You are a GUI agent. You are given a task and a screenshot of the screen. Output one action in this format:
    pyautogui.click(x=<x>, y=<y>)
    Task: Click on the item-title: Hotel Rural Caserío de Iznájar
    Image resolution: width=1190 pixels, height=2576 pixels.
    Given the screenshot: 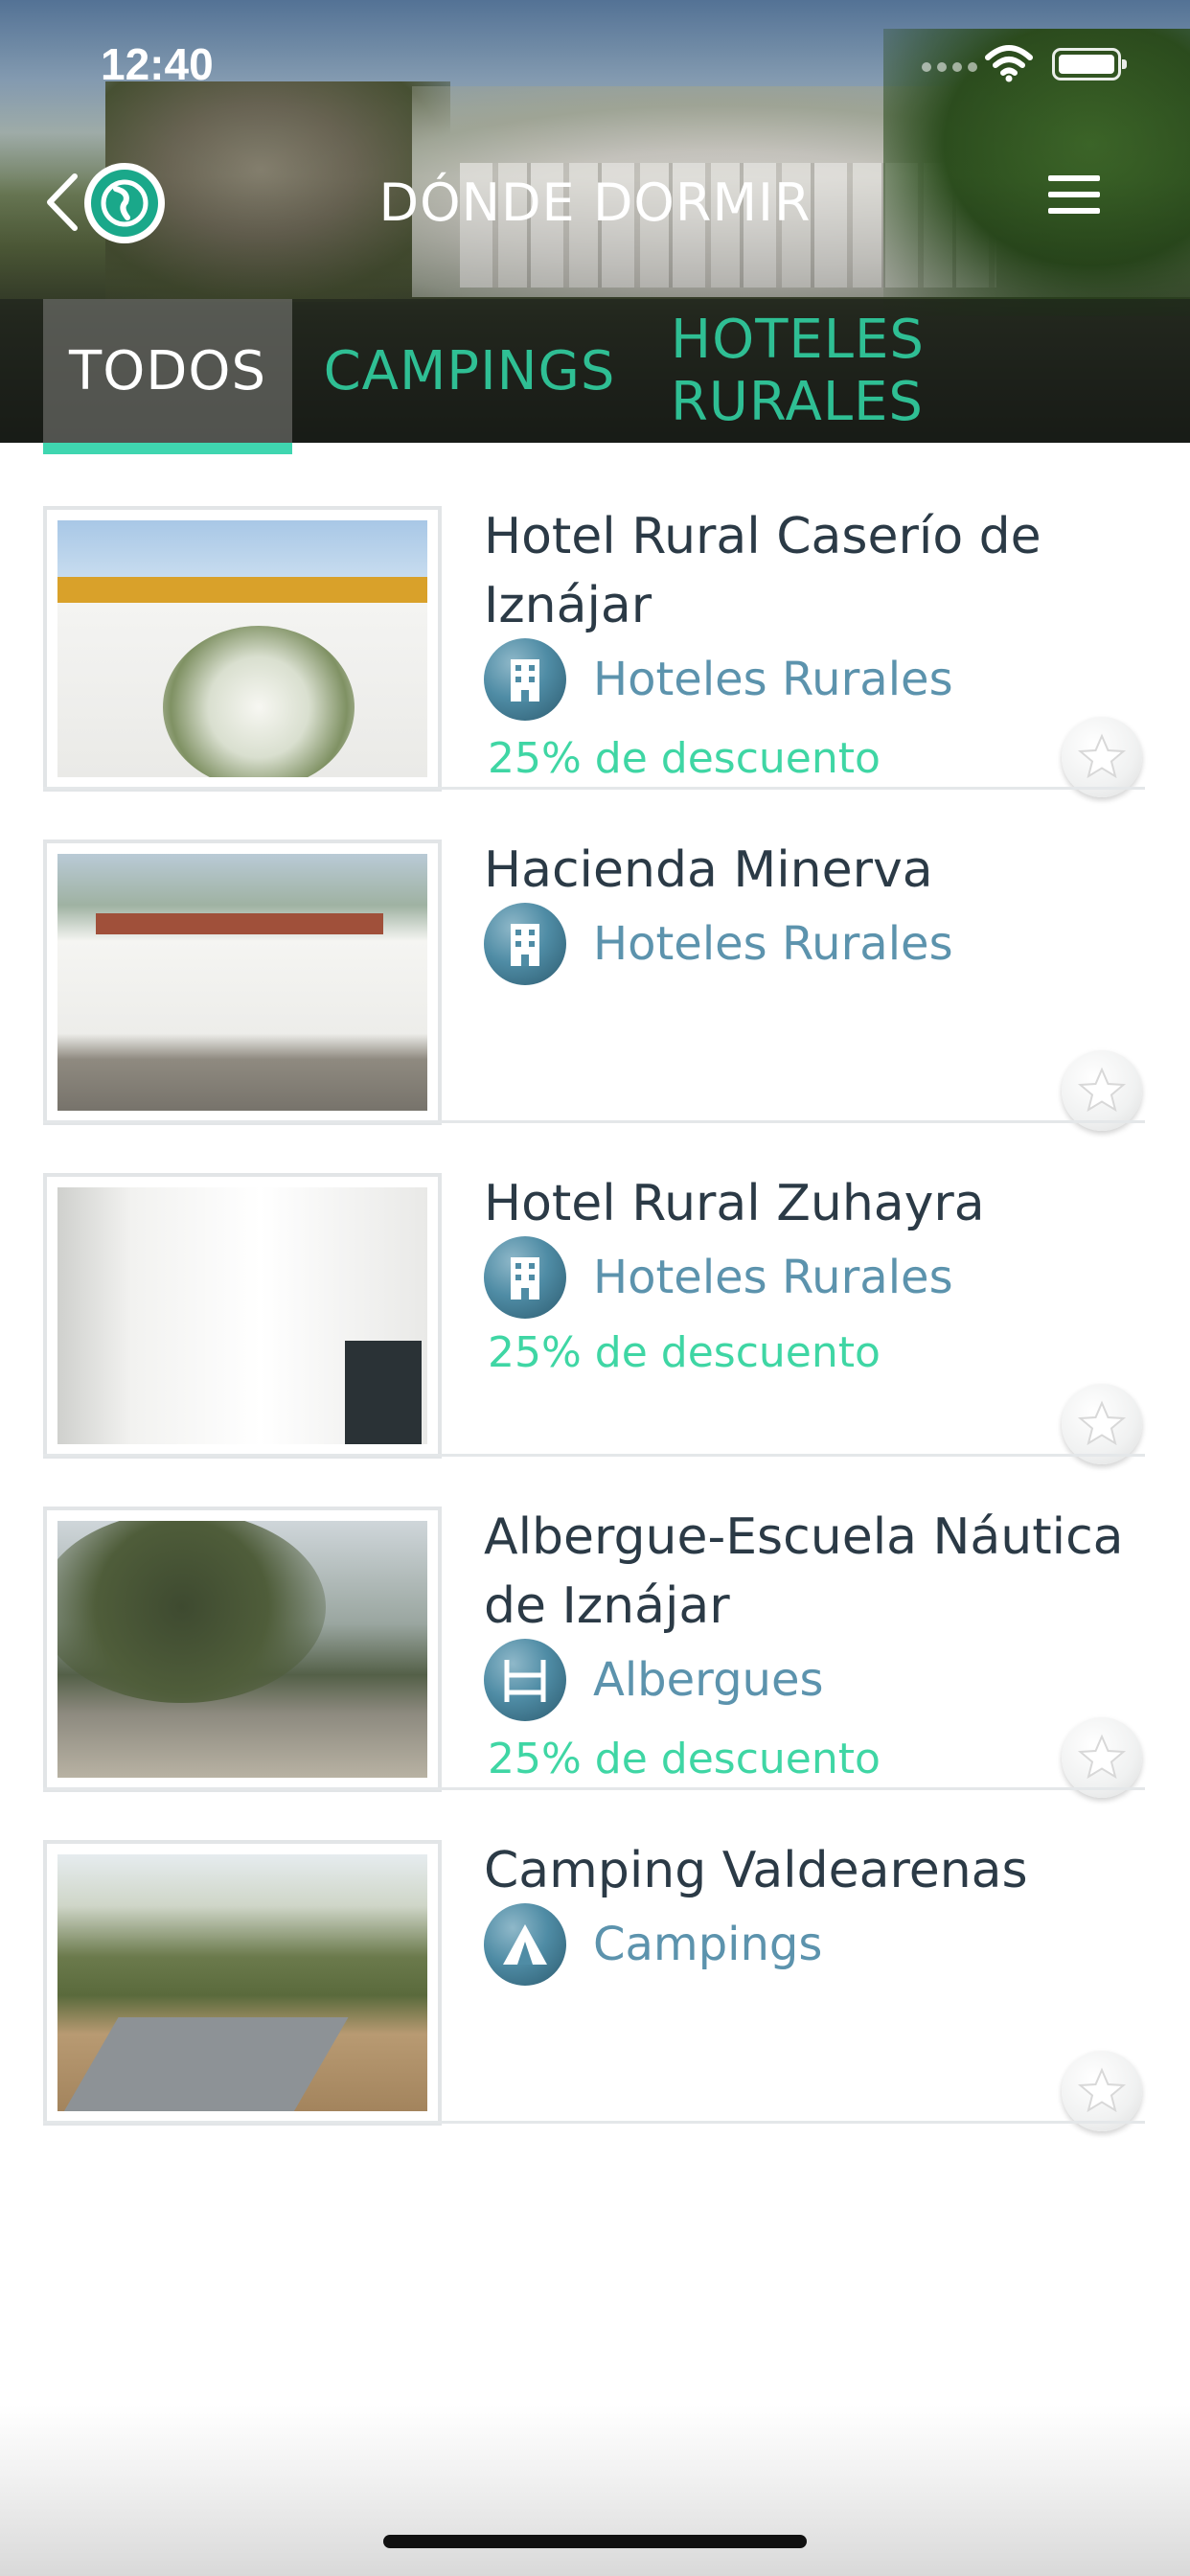 What is the action you would take?
    pyautogui.click(x=763, y=571)
    